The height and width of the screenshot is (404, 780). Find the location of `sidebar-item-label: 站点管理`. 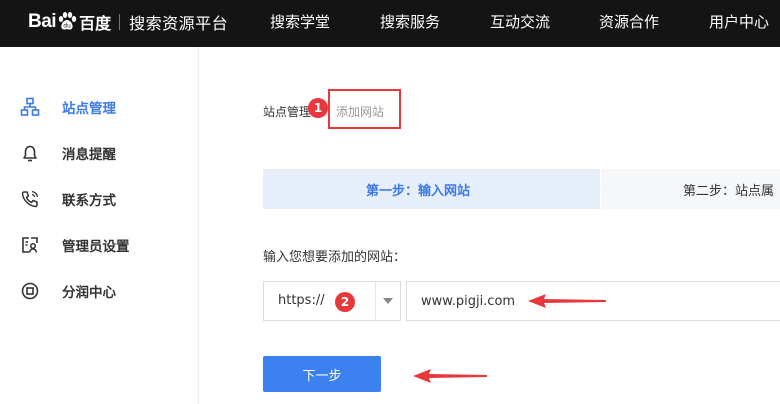

sidebar-item-label: 站点管理 is located at coordinates (89, 109).